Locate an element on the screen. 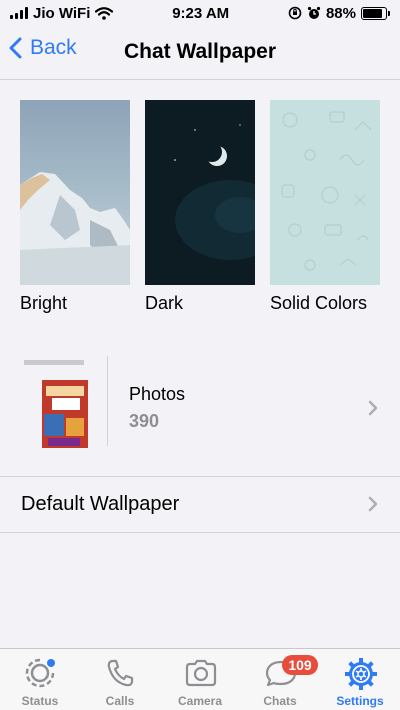 Image resolution: width=400 pixels, height=710 pixels. photos-count: 390 is located at coordinates (144, 421).